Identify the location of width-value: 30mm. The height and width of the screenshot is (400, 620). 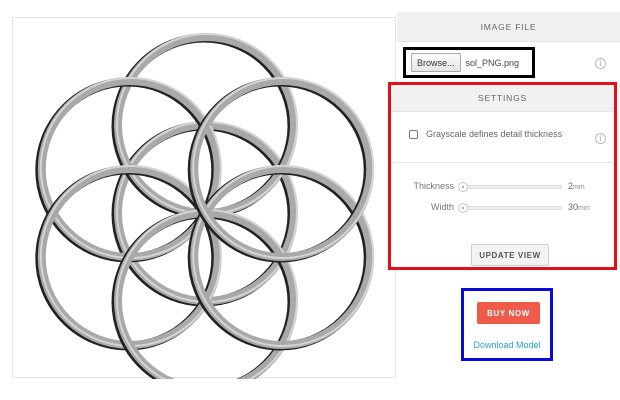
(579, 207).